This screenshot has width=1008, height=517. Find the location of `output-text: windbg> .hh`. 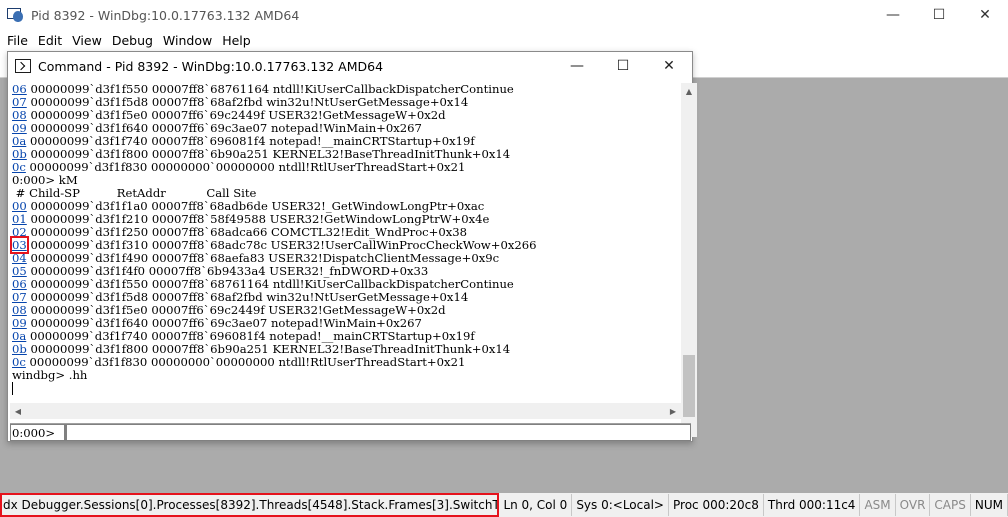

output-text: windbg> .hh is located at coordinates (50, 375).